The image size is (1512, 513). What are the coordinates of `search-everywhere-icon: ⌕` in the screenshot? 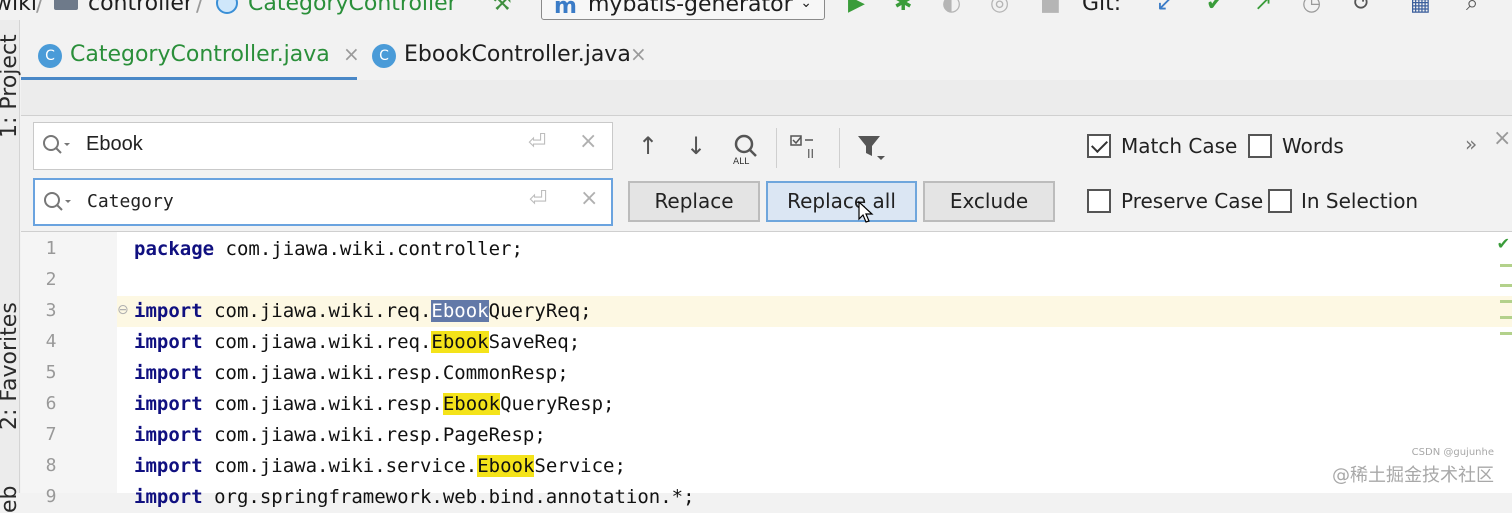 It's located at (1472, 8).